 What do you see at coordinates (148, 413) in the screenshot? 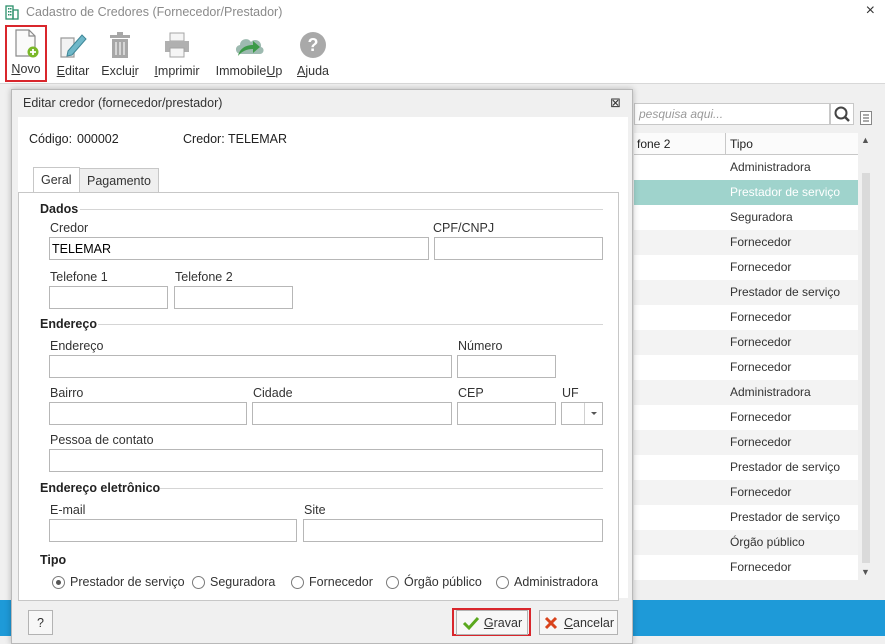
I see `bairro-input` at bounding box center [148, 413].